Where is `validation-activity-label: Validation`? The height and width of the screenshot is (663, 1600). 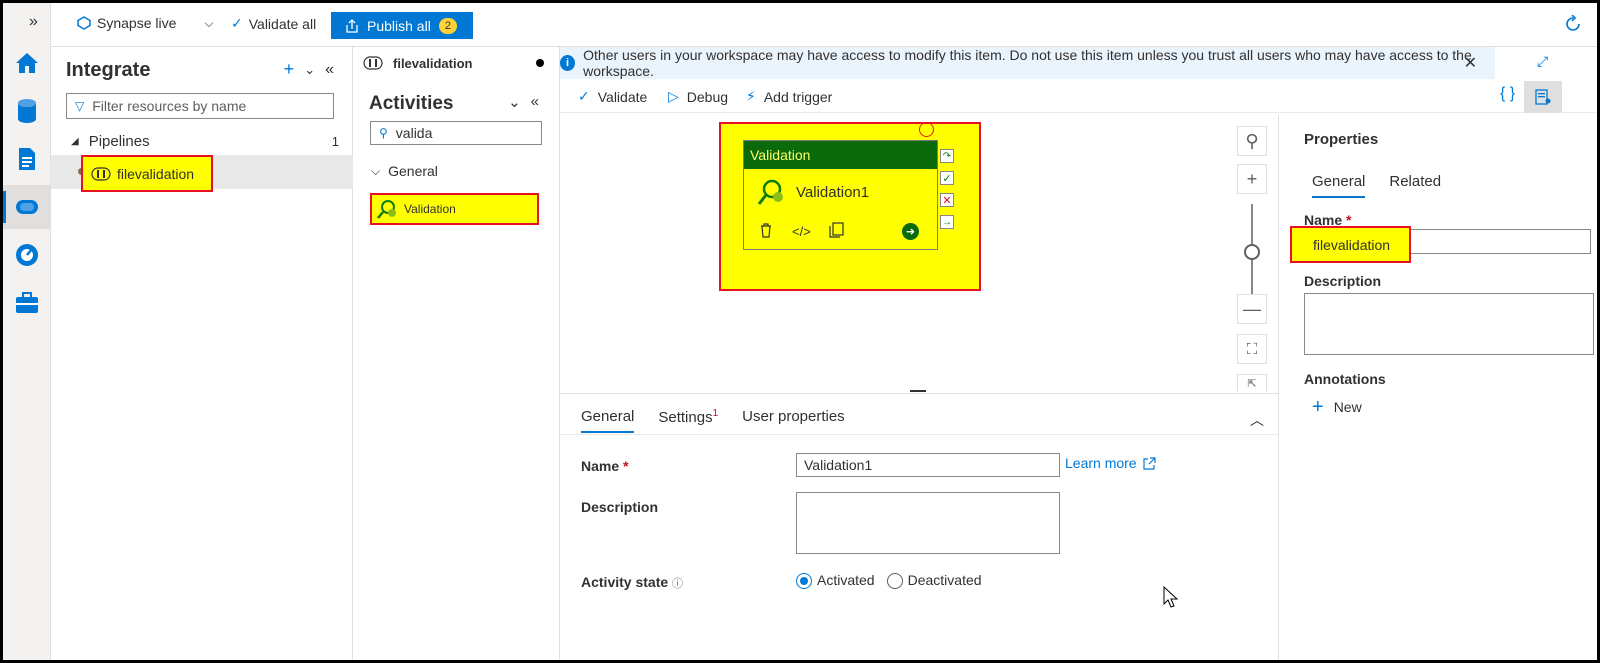
validation-activity-label: Validation is located at coordinates (430, 209).